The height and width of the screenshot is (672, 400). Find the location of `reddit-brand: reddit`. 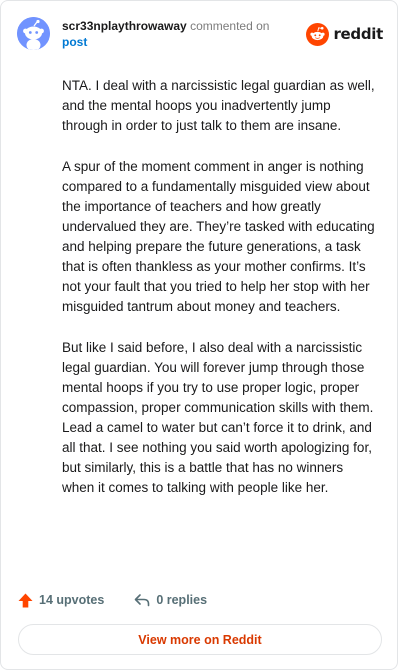

reddit-brand: reddit is located at coordinates (344, 34).